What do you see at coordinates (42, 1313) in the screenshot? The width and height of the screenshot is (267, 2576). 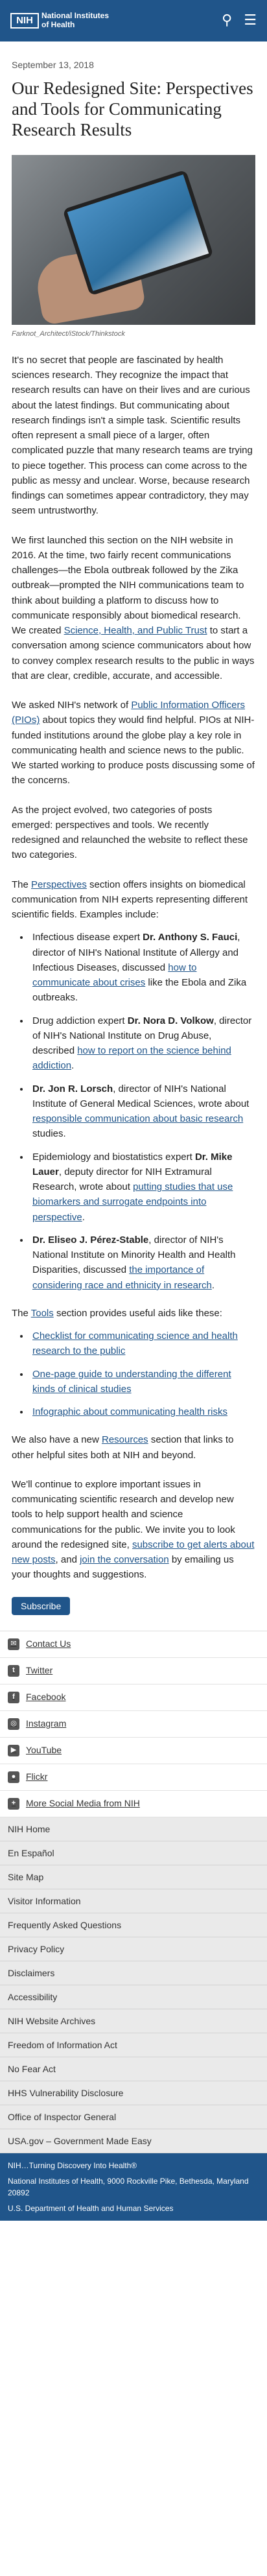 I see `tools-link: Tools` at bounding box center [42, 1313].